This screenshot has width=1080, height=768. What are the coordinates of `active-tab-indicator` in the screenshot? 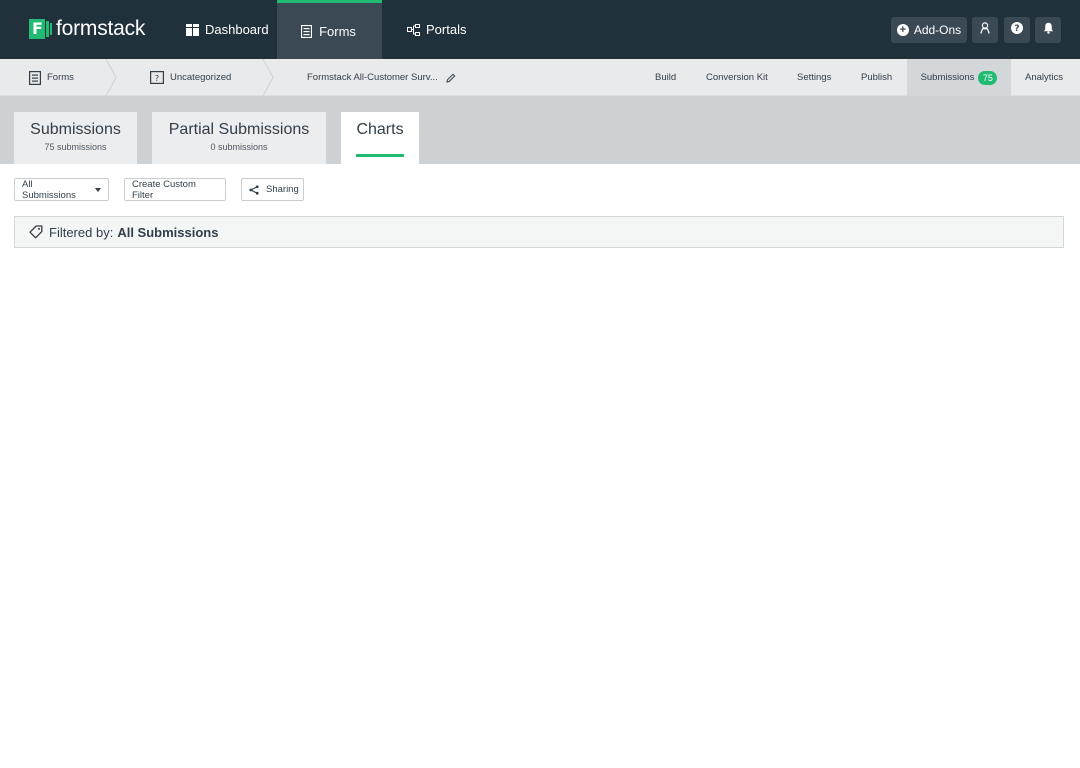 It's located at (380, 155).